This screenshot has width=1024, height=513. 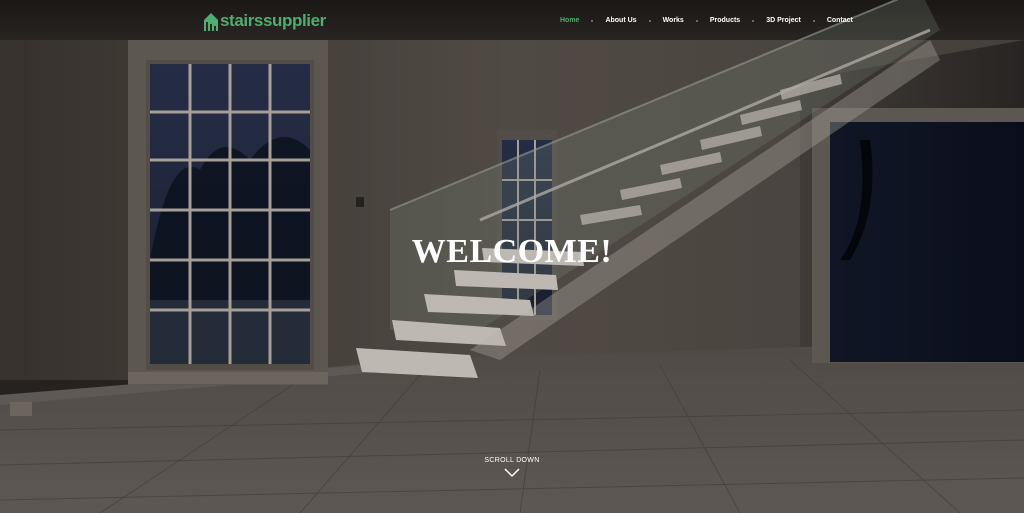 I want to click on scroll-down-link: SCROLL DOWN, so click(x=512, y=467).